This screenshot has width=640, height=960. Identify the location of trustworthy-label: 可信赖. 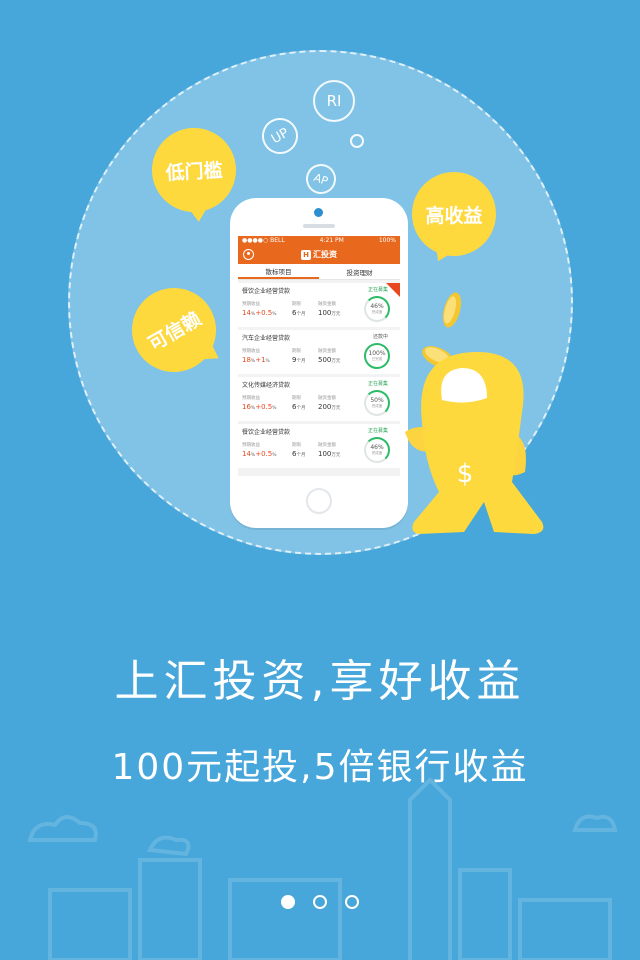
(174, 331).